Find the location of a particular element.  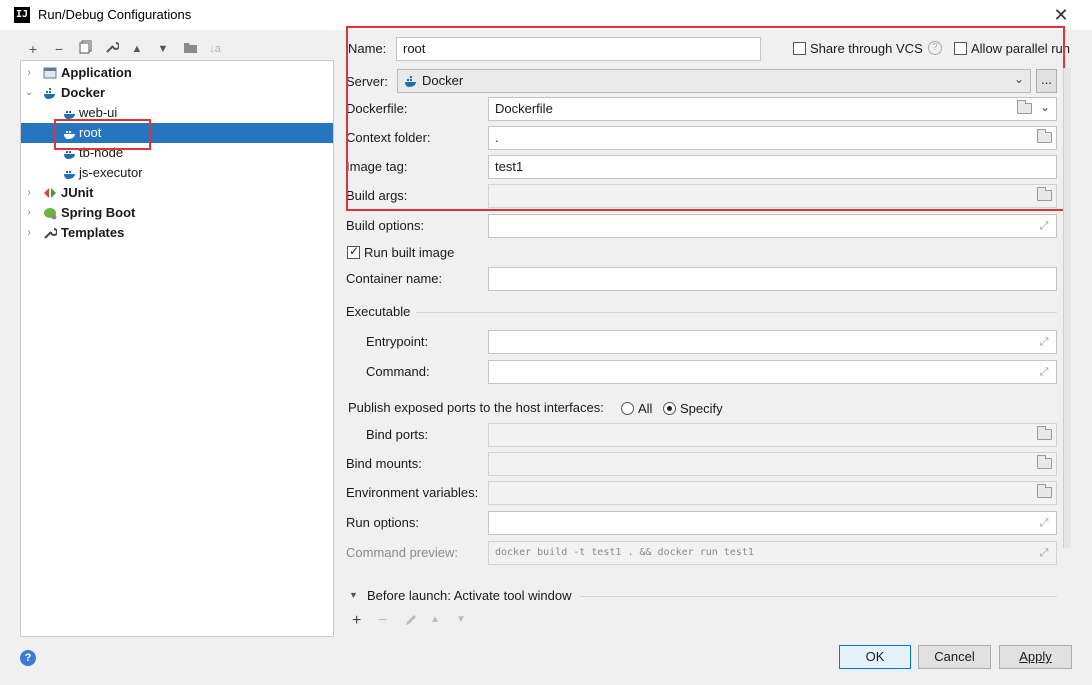

command-label: Command: is located at coordinates (398, 371).